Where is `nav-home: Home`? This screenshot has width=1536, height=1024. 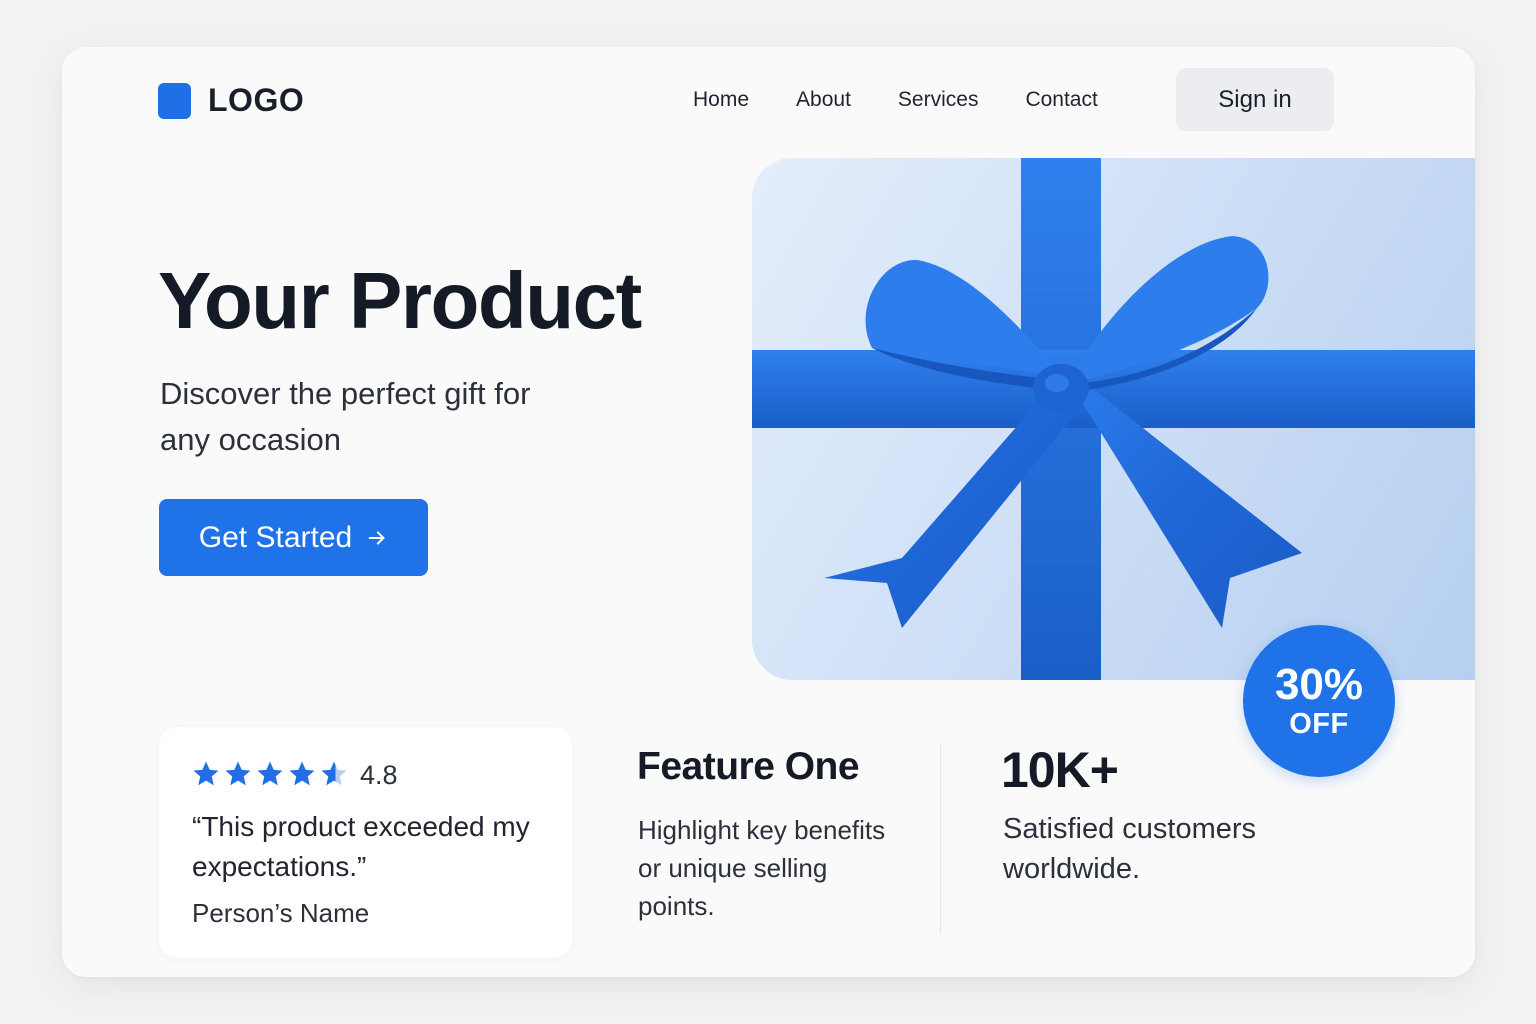 nav-home: Home is located at coordinates (721, 100).